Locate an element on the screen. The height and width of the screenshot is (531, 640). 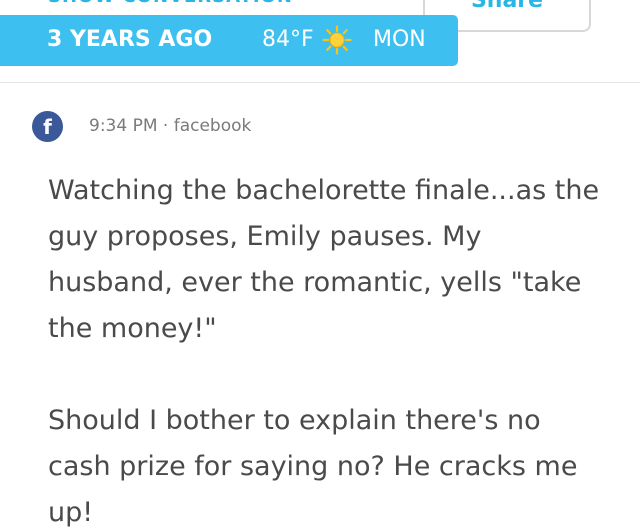
facebook-icon: f is located at coordinates (47, 126).